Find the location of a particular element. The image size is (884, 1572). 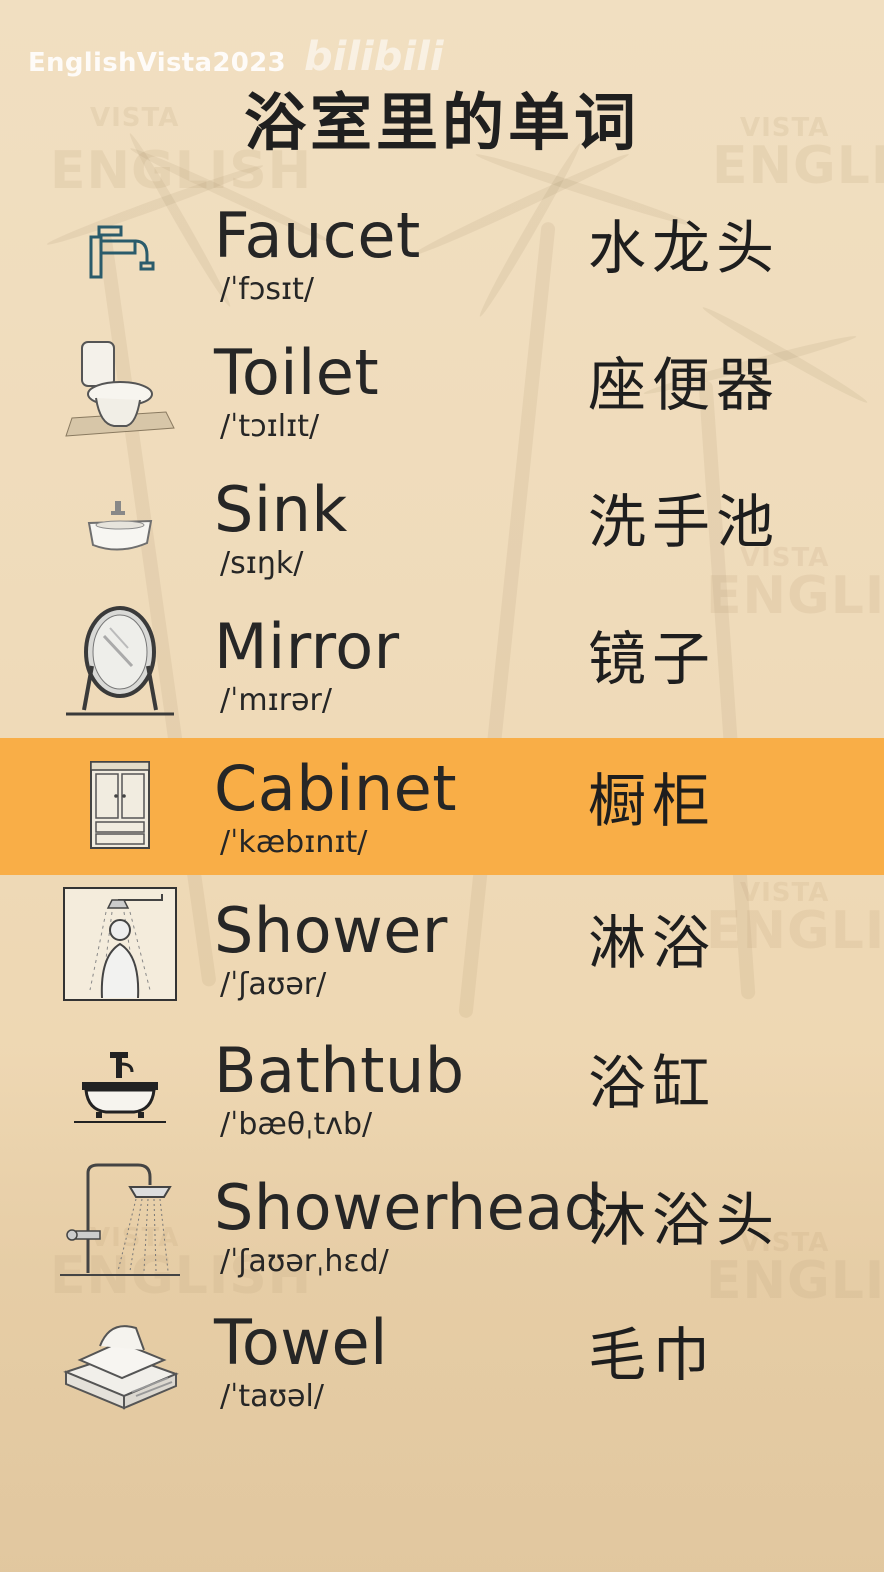

english-word: Shower is located at coordinates (331, 930).